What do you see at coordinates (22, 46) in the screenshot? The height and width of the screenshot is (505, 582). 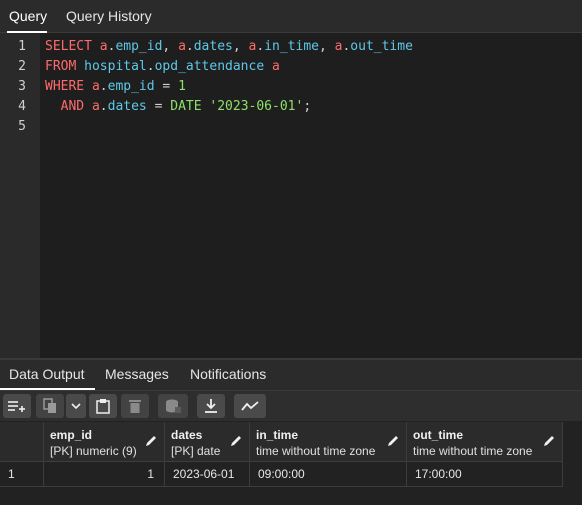 I see `line-number: 1` at bounding box center [22, 46].